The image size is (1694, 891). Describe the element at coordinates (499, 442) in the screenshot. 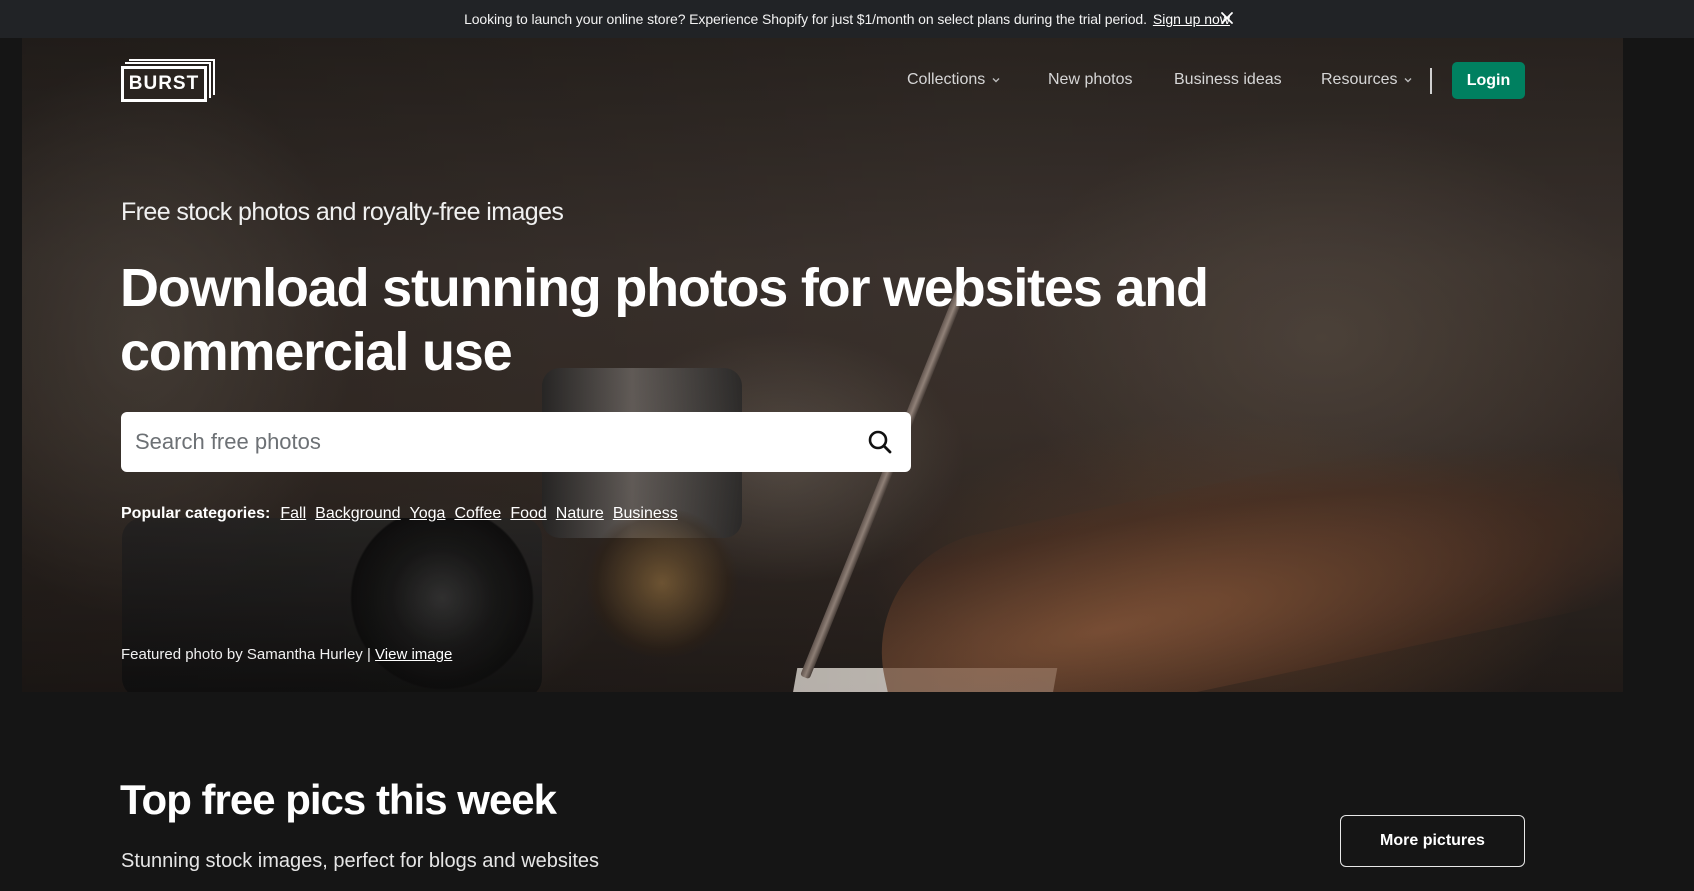

I see `search-input` at that location.